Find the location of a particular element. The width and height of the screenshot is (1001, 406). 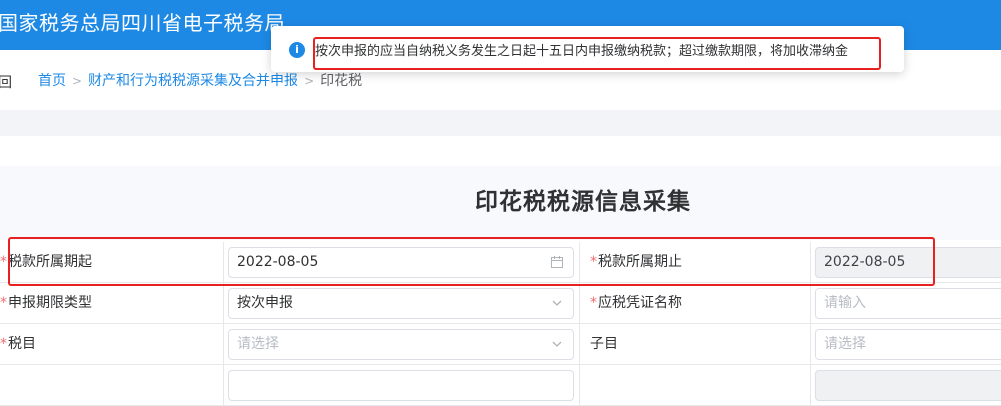

declaration-type-select: 按次申报 is located at coordinates (401, 303).